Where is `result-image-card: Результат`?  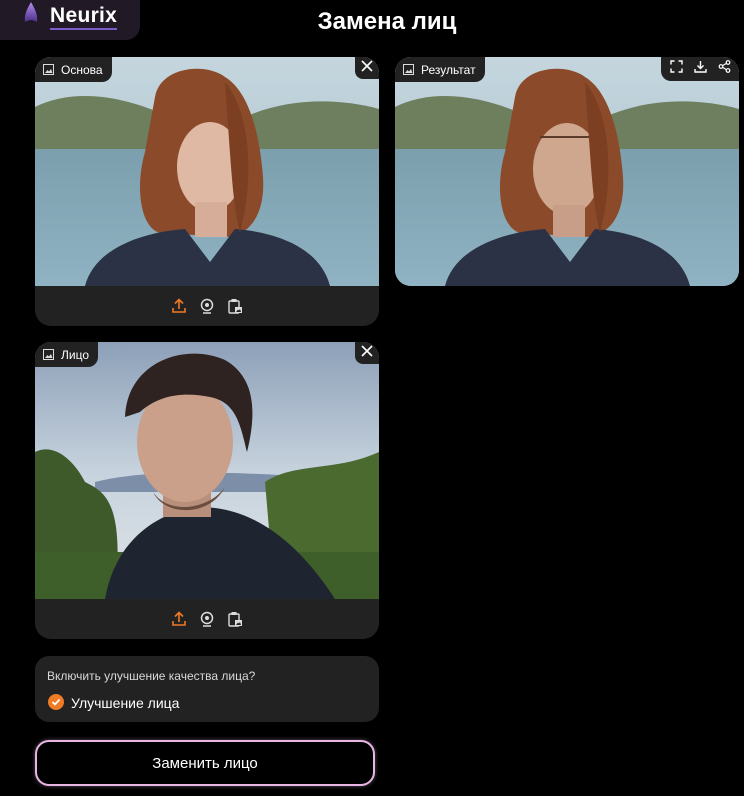 result-image-card: Результат is located at coordinates (567, 171).